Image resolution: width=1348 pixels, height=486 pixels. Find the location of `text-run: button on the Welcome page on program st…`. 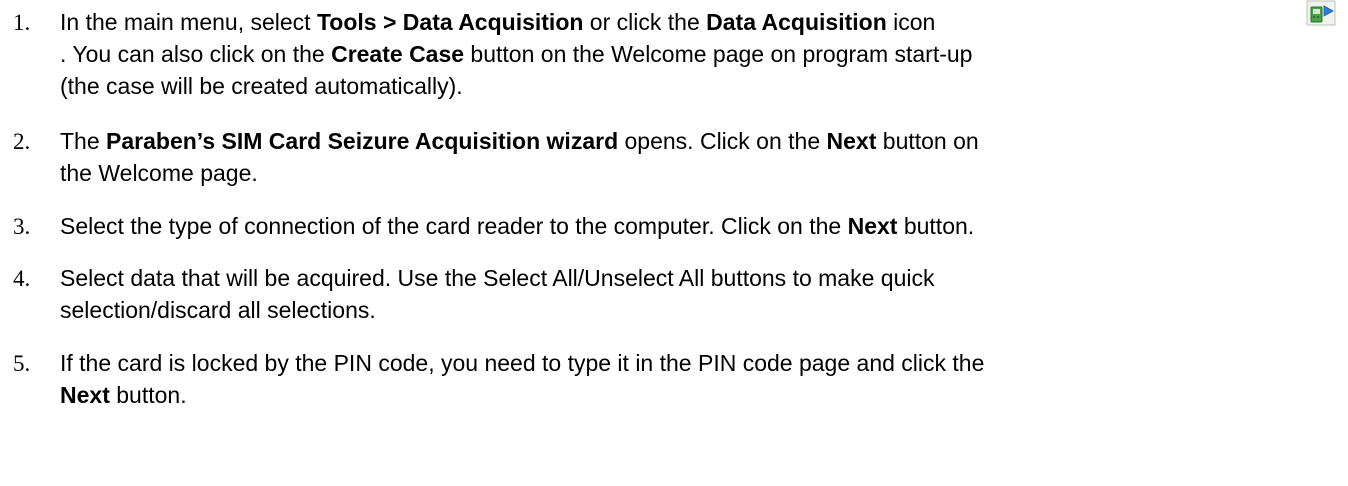

text-run: button on the Welcome page on program st… is located at coordinates (718, 54).